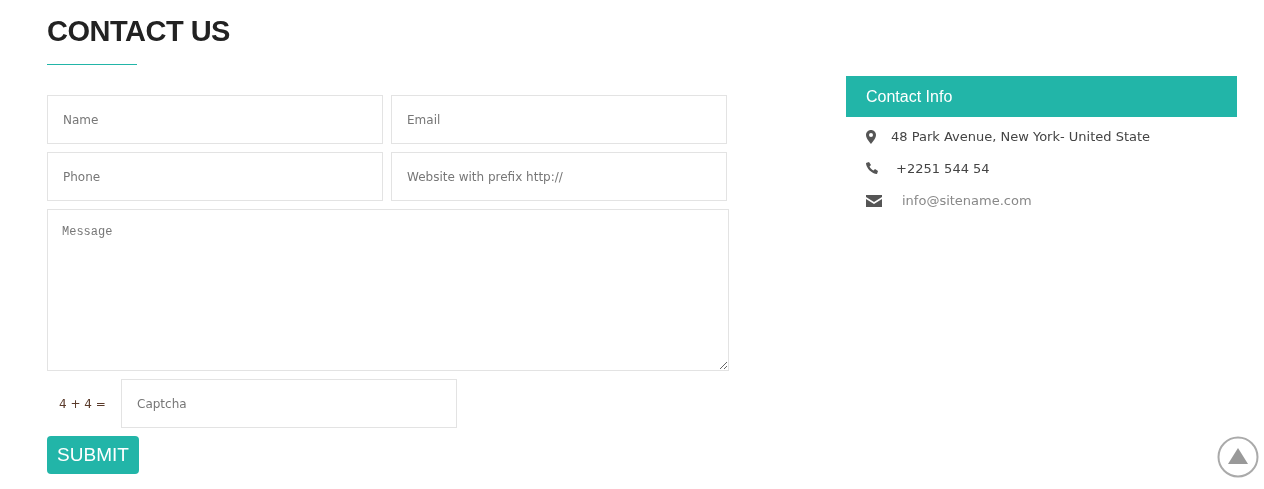 The height and width of the screenshot is (489, 1264). What do you see at coordinates (1238, 457) in the screenshot?
I see `scroll-top-icon` at bounding box center [1238, 457].